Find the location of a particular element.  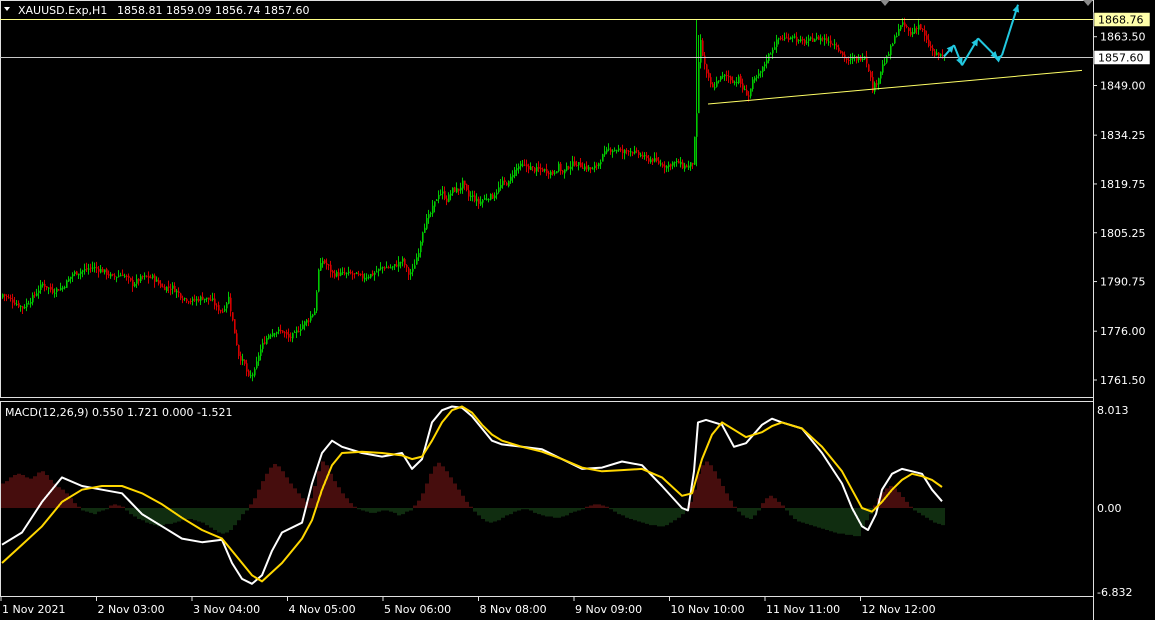

macd-tick-label: 0.00 is located at coordinates (1109, 508).